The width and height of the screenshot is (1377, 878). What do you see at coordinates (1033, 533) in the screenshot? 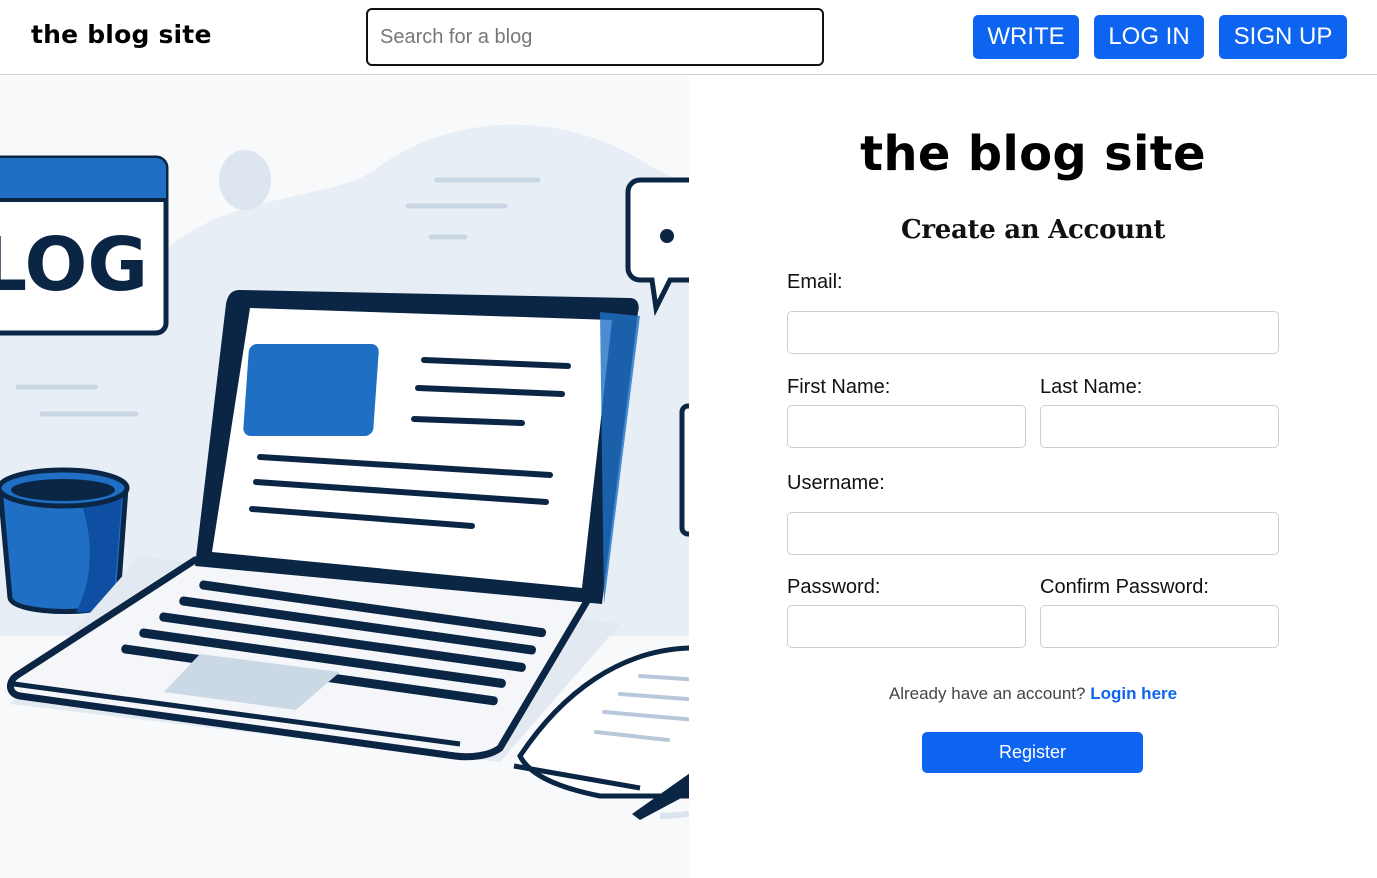
I see `username-field` at bounding box center [1033, 533].